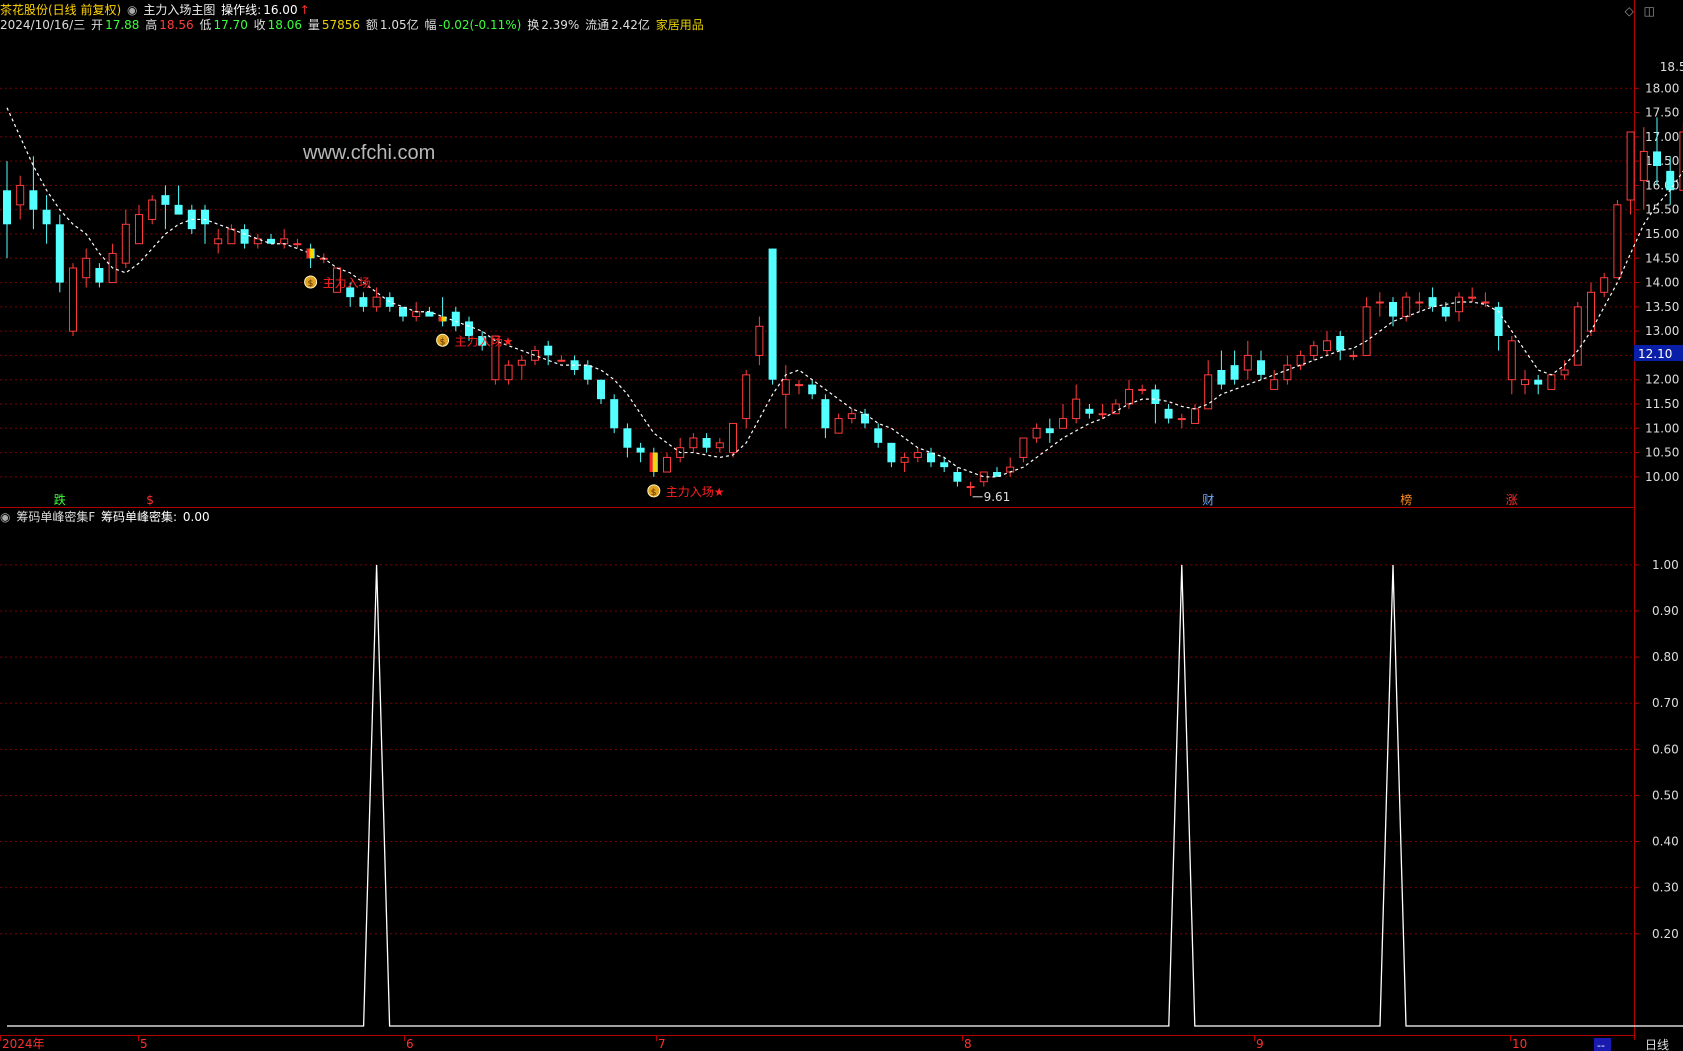 The image size is (1683, 1051). What do you see at coordinates (368, 153) in the screenshot?
I see `watermark: www.cfchi.com` at bounding box center [368, 153].